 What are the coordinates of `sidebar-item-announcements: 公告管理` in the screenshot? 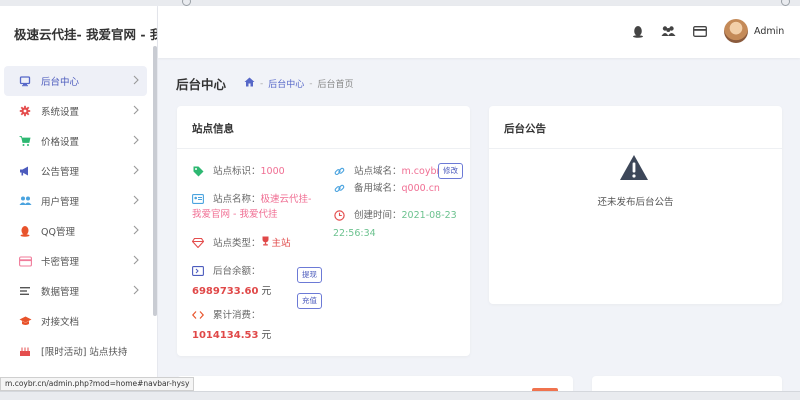 It's located at (75, 171).